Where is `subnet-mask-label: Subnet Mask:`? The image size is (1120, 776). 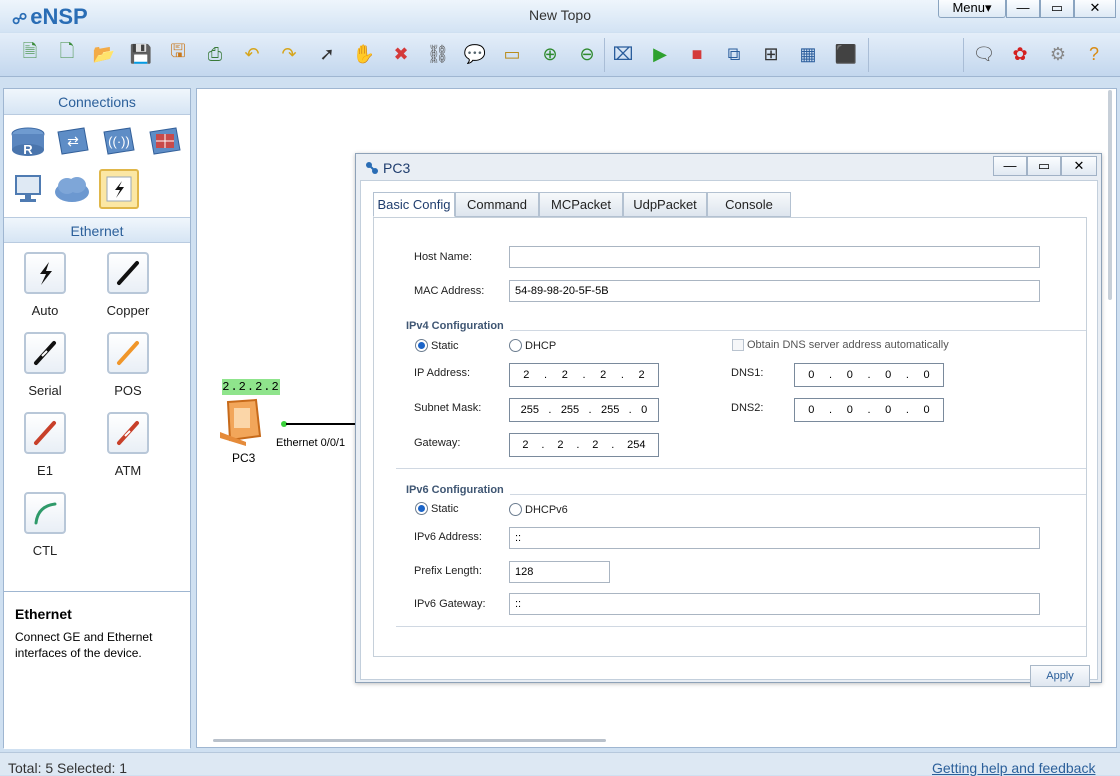 subnet-mask-label: Subnet Mask: is located at coordinates (448, 408).